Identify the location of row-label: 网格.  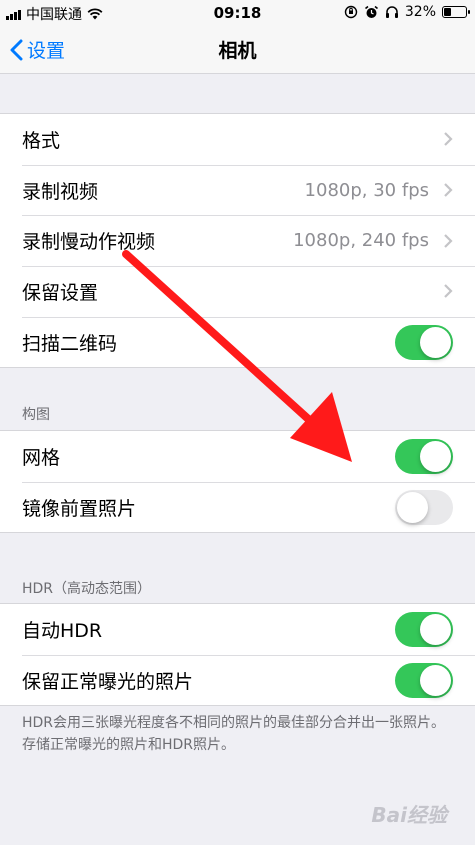
(41, 457).